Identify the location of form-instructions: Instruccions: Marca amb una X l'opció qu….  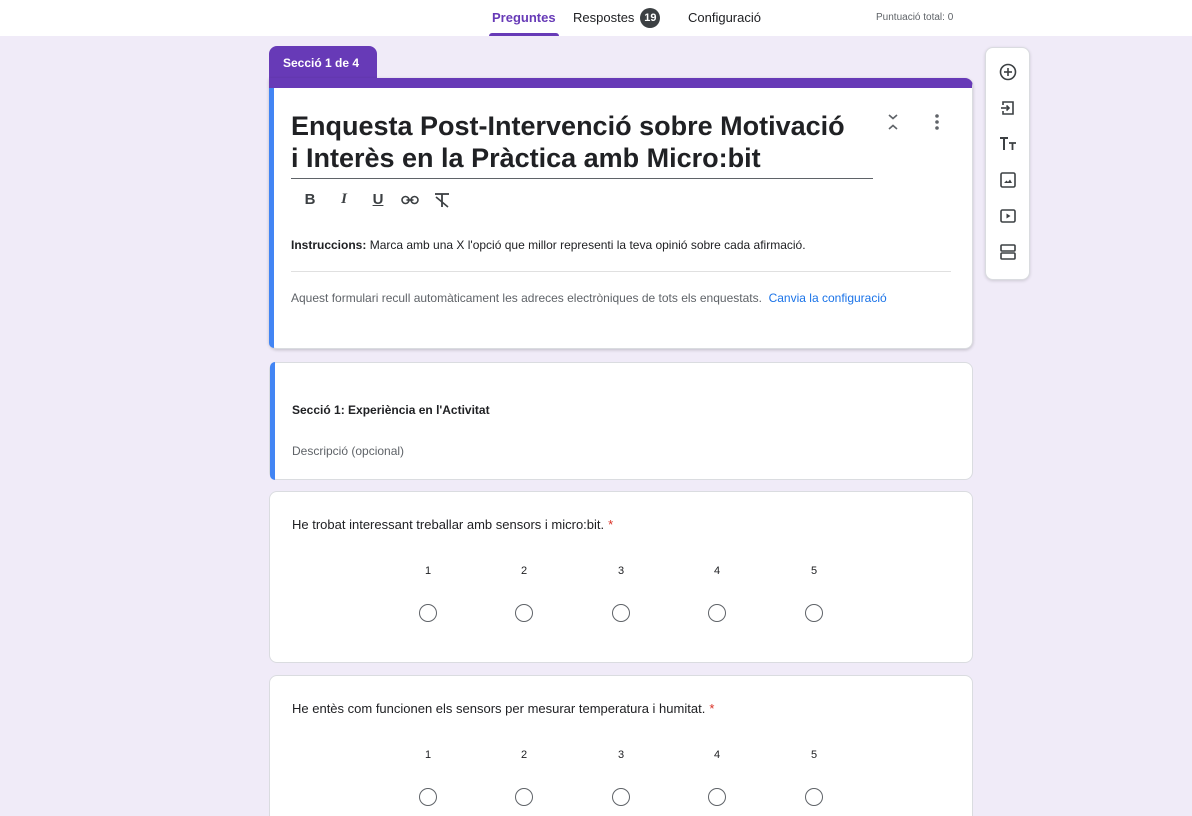
(621, 245).